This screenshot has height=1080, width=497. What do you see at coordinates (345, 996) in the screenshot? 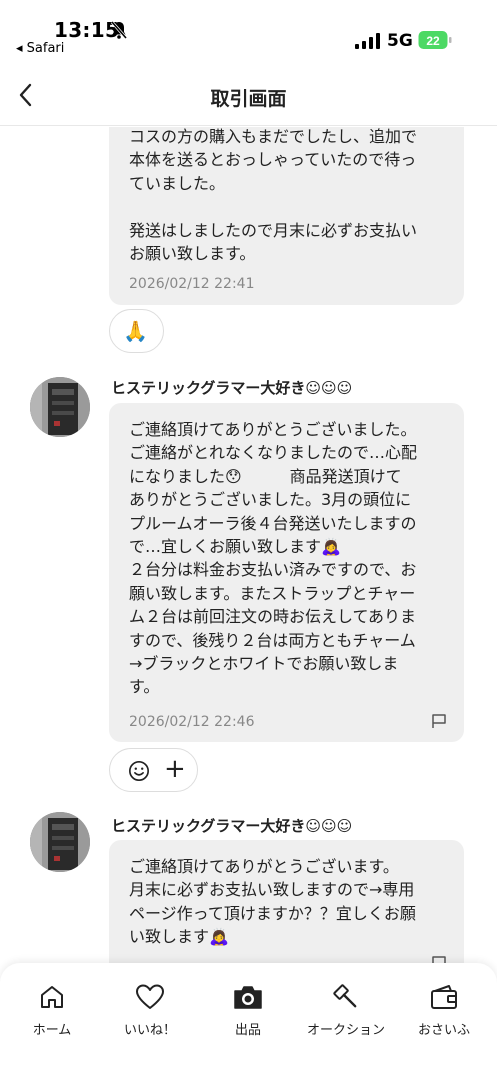
I see `gavel-icon` at bounding box center [345, 996].